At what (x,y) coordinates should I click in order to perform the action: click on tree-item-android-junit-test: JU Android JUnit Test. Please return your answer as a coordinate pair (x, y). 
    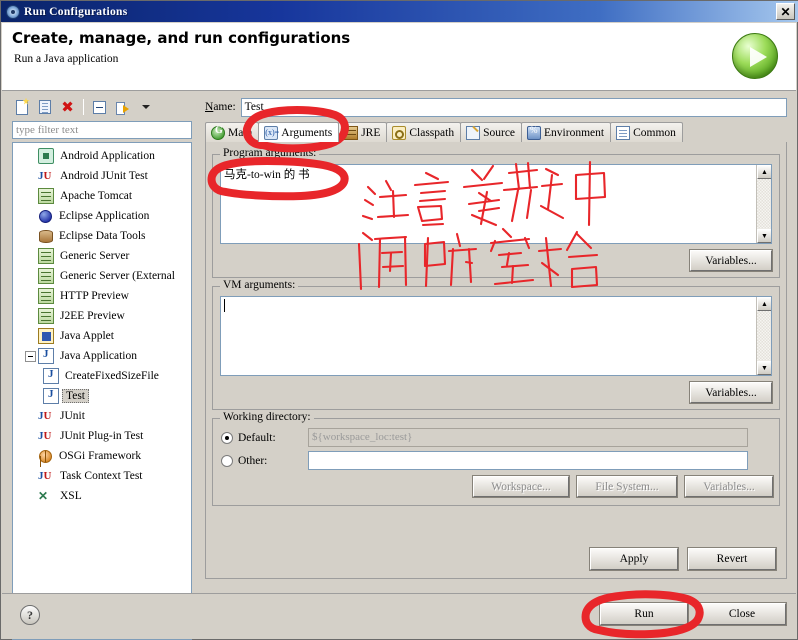
    Looking at the image, I should click on (102, 176).